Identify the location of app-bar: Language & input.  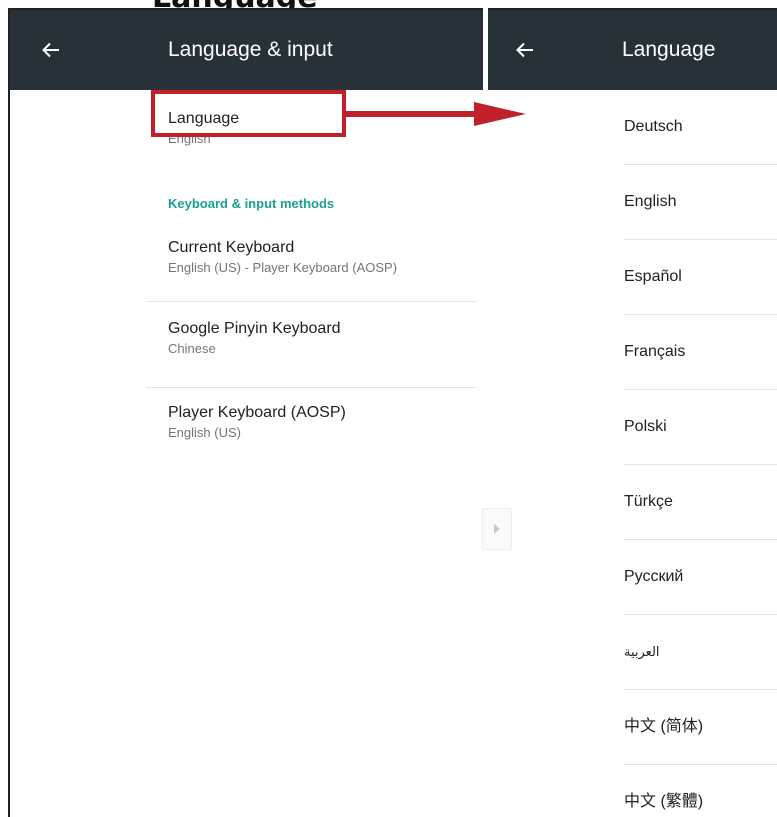
(246, 50).